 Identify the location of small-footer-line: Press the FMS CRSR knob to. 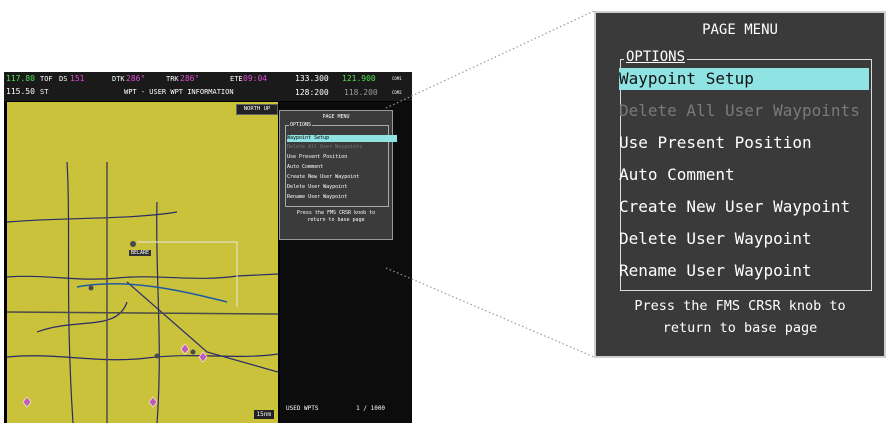
(336, 213).